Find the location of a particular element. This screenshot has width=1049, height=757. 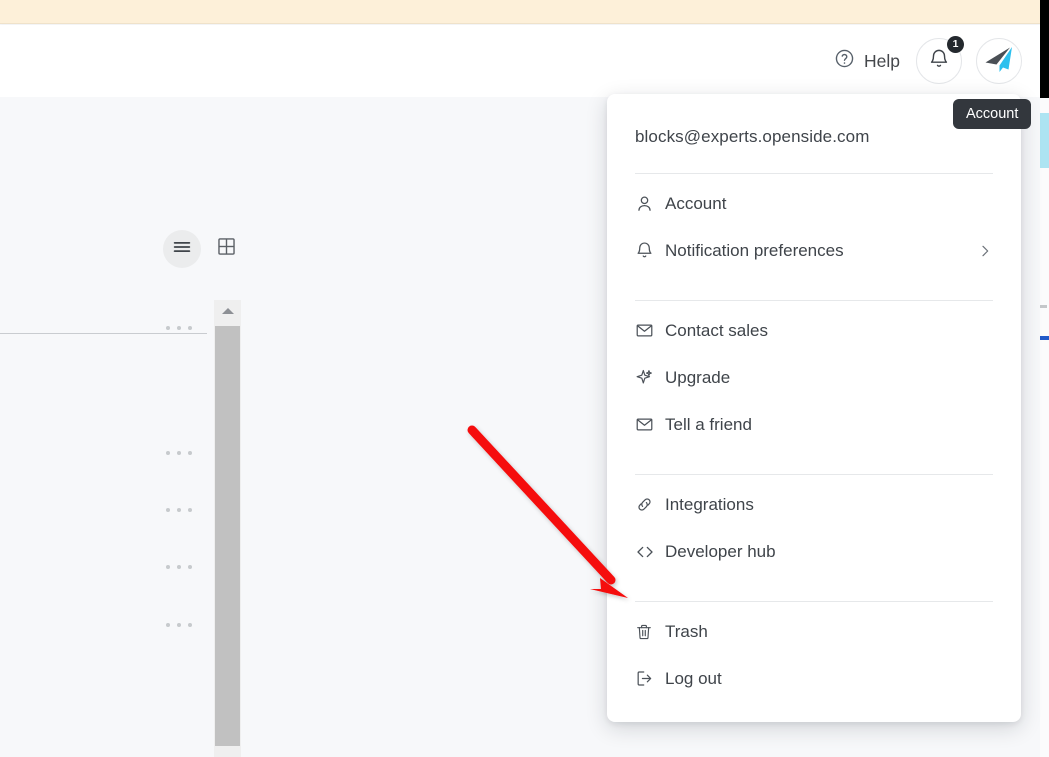

scroll-up-arrow-icon is located at coordinates (227, 311).